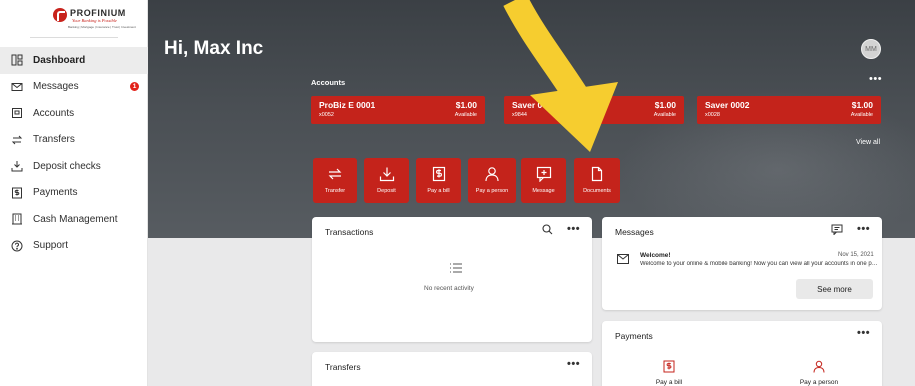 The image size is (915, 386). I want to click on quick-action-label: Pay a person, so click(492, 191).